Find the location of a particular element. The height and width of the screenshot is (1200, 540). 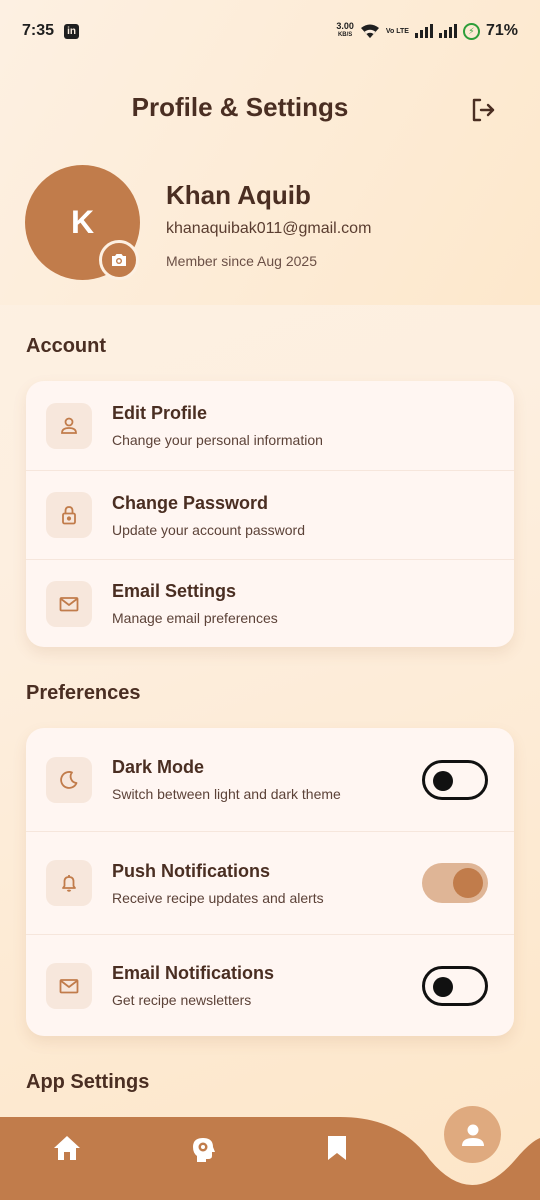

member-since: Member since Aug 2025 is located at coordinates (241, 261).